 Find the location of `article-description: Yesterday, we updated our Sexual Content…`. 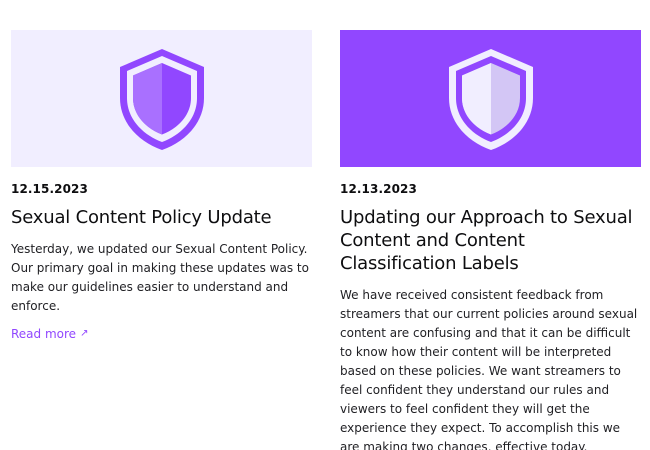

article-description: Yesterday, we updated our Sexual Content… is located at coordinates (160, 277).